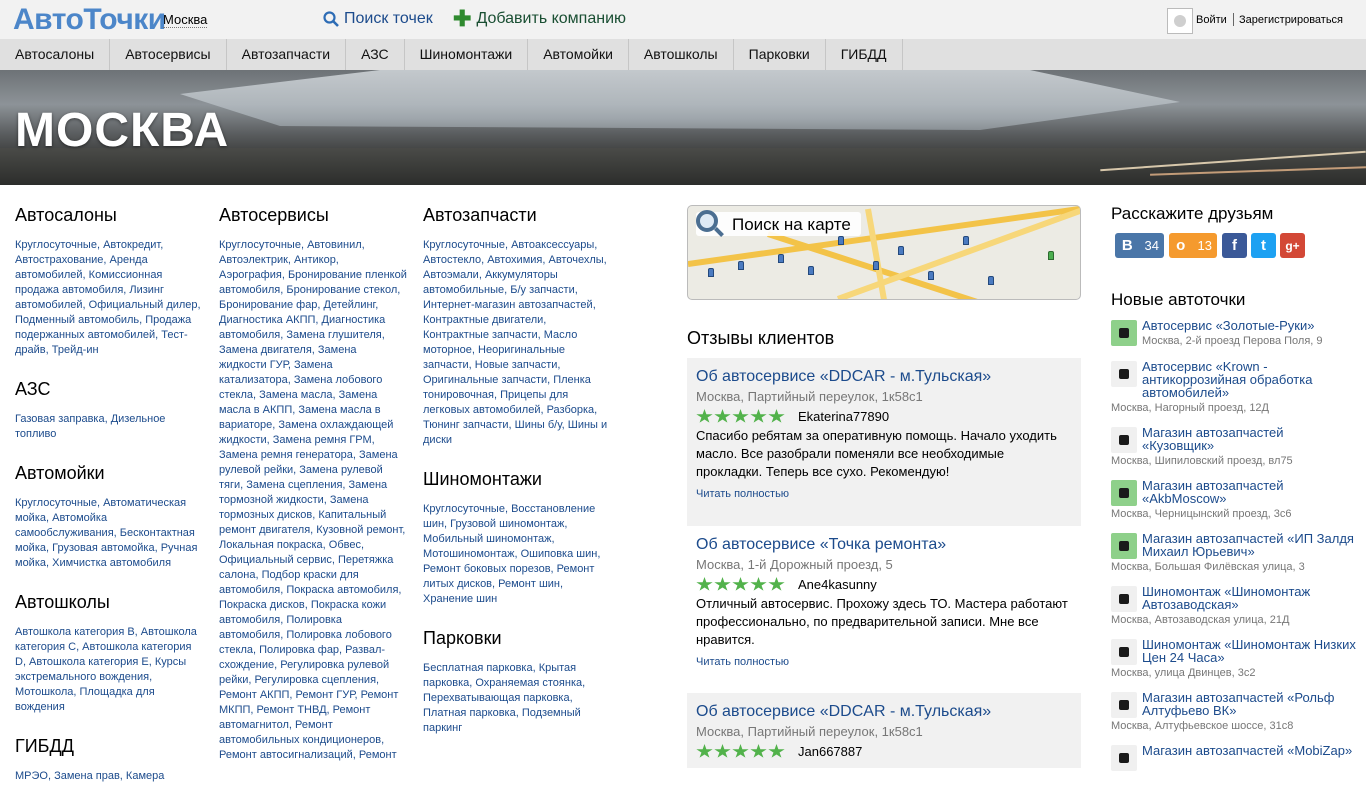 The image size is (1366, 805). What do you see at coordinates (1233, 757) in the screenshot?
I see `new-point-item: Магазин автозапчастей «MobiZap»` at bounding box center [1233, 757].